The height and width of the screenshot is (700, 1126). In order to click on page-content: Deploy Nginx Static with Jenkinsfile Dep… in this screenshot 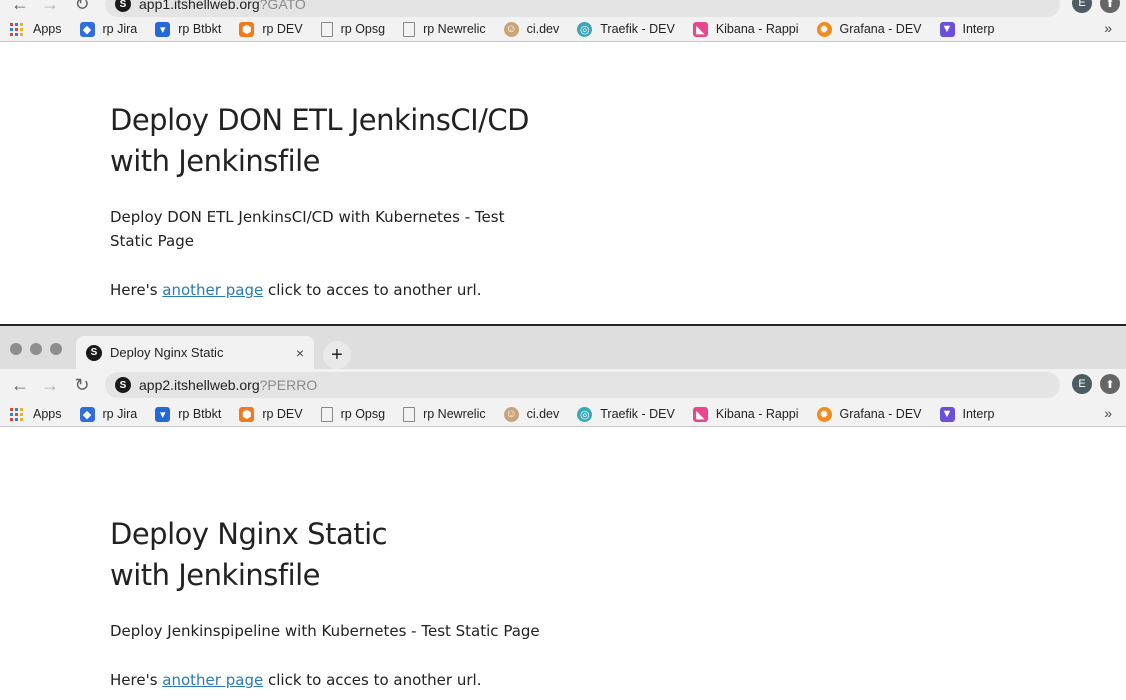, I will do `click(325, 603)`.